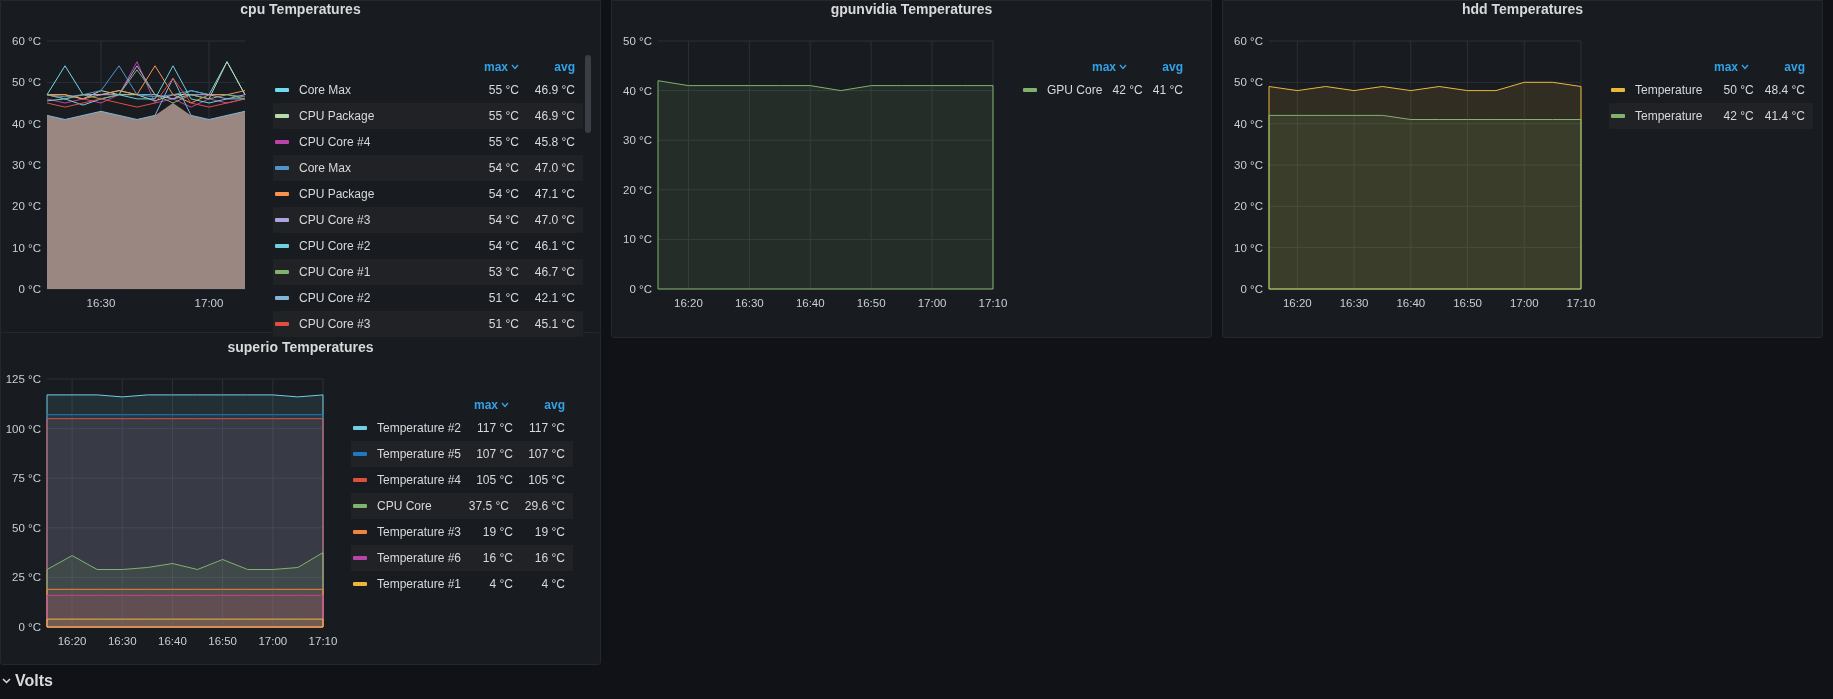  Describe the element at coordinates (554, 168) in the screenshot. I see `legend-value: 47.0 °C` at that location.